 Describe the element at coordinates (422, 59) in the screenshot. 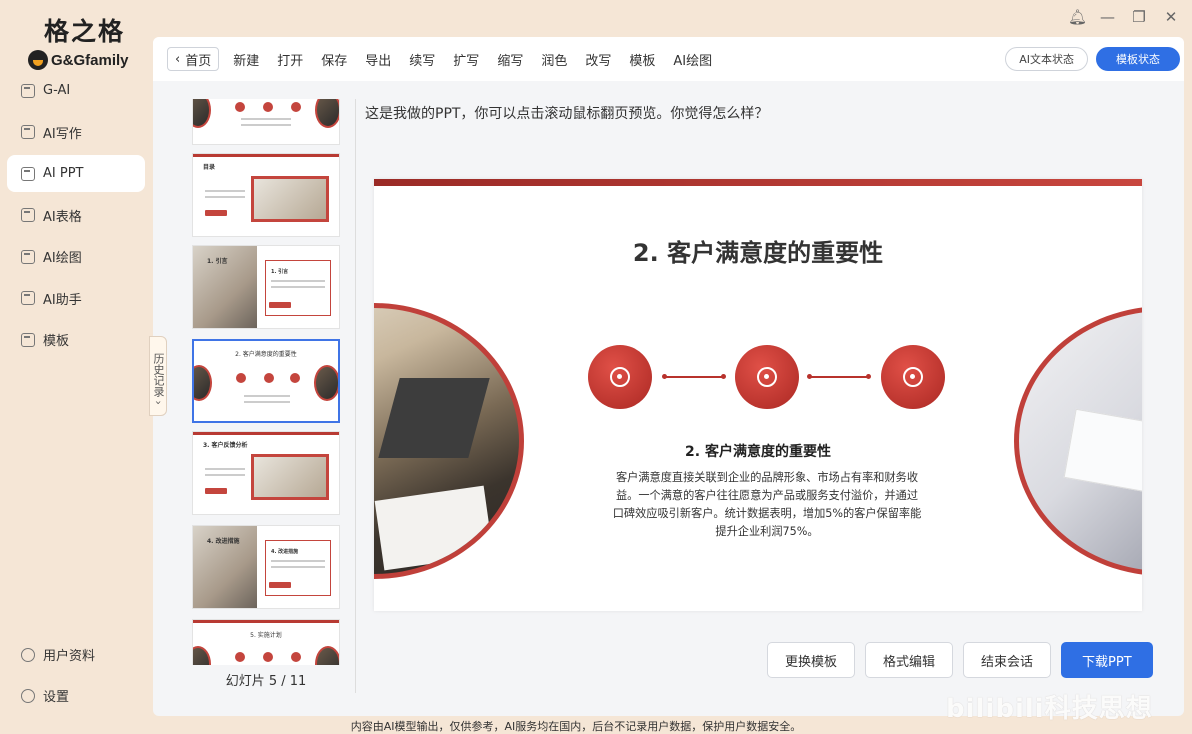

I see `toolbar-continue: 续写` at that location.